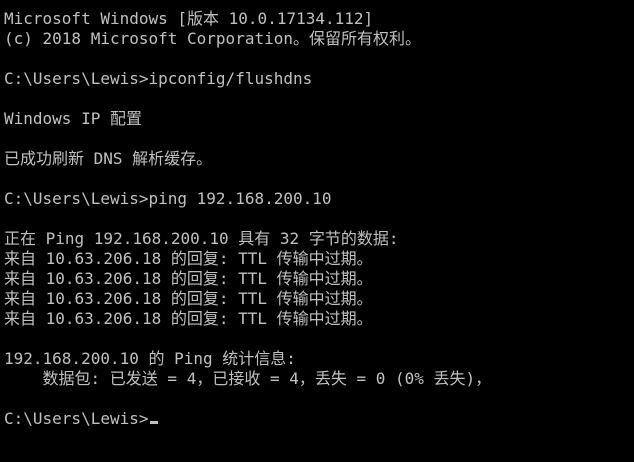 Image resolution: width=634 pixels, height=462 pixels. Describe the element at coordinates (73, 118) in the screenshot. I see `output-line: Windows IP 配置` at that location.